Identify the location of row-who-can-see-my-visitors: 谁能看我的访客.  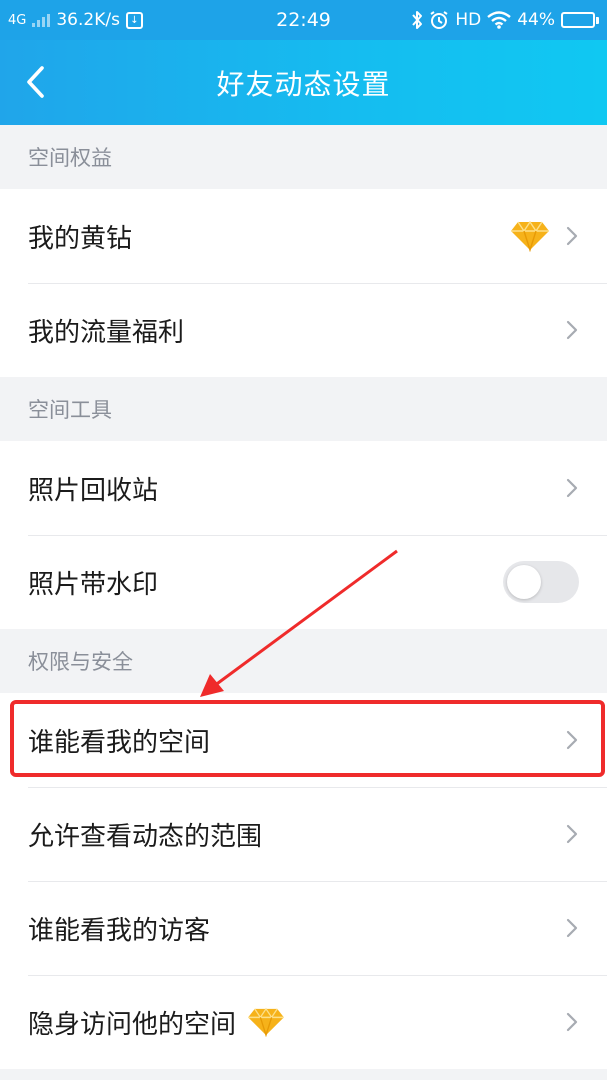
(303, 928).